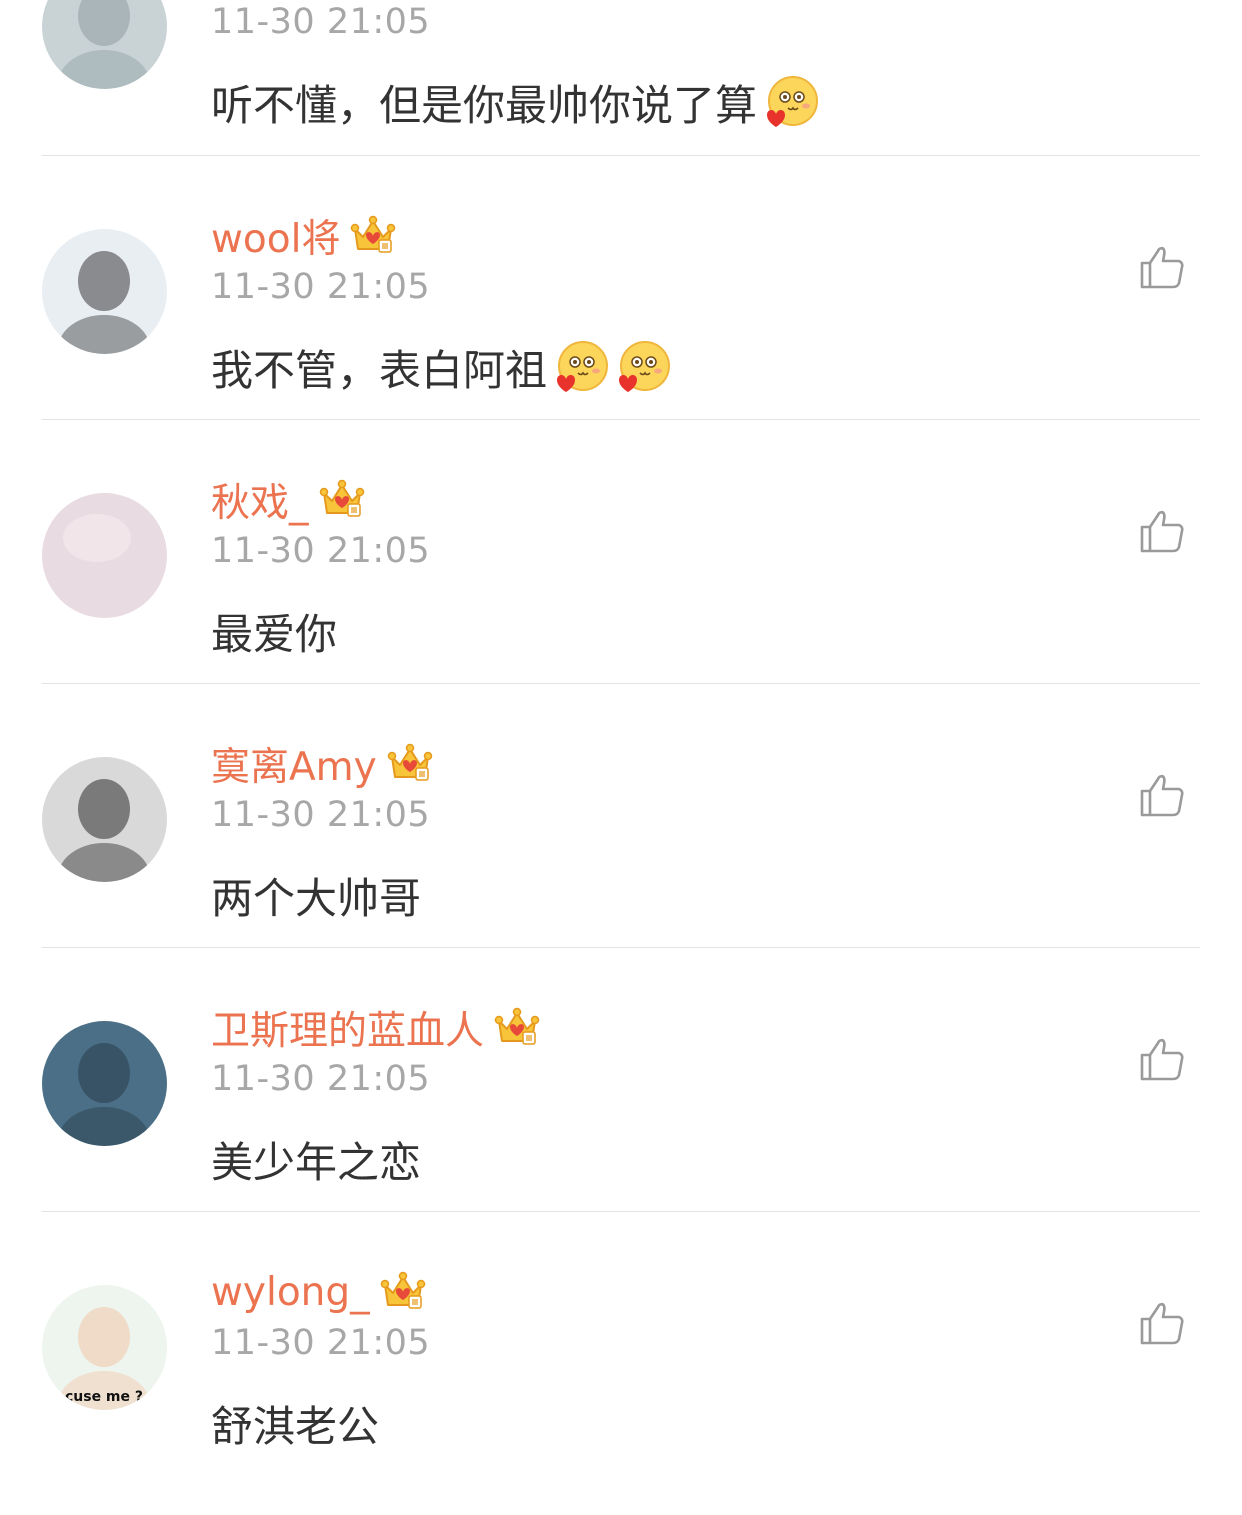  I want to click on comment-text-content: 两个大帅哥, so click(316, 898).